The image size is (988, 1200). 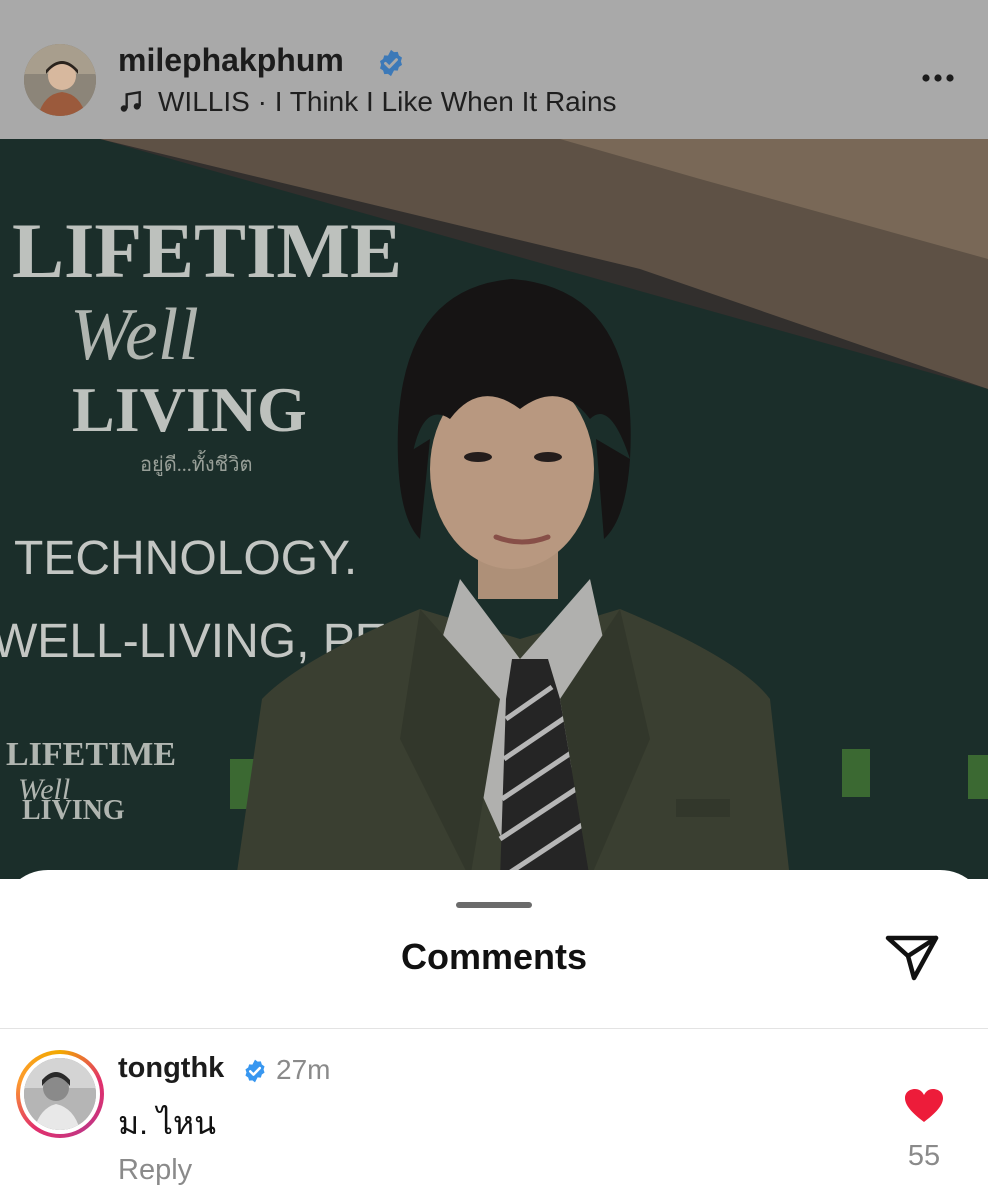 I want to click on like-count: 55, so click(x=924, y=1156).